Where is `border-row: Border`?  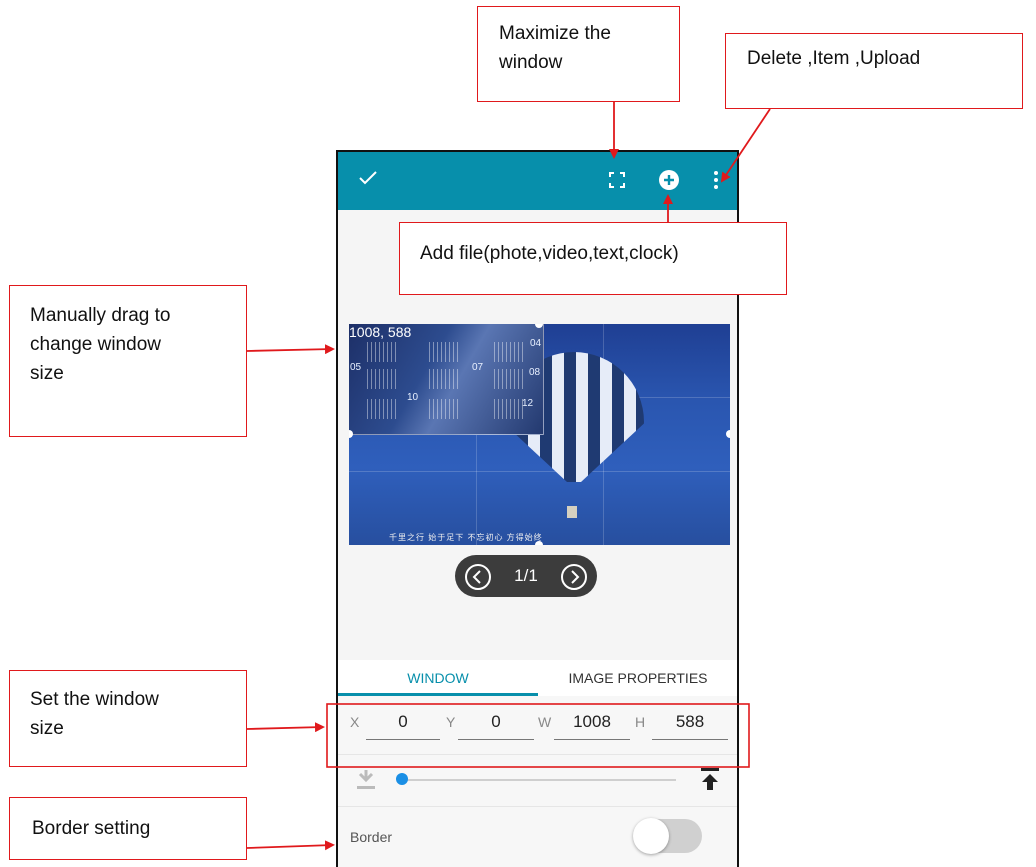 border-row: Border is located at coordinates (537, 836).